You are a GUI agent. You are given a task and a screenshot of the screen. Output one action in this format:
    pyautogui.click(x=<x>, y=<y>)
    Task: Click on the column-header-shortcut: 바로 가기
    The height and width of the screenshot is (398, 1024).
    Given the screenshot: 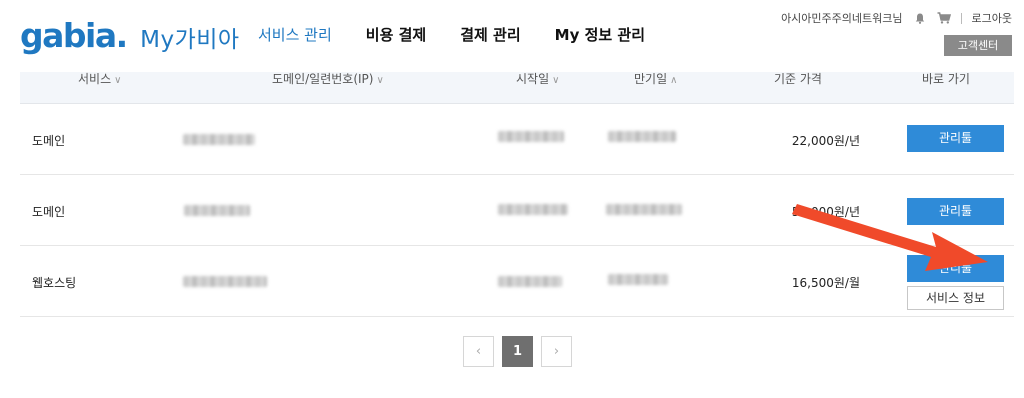 What is the action you would take?
    pyautogui.click(x=946, y=79)
    